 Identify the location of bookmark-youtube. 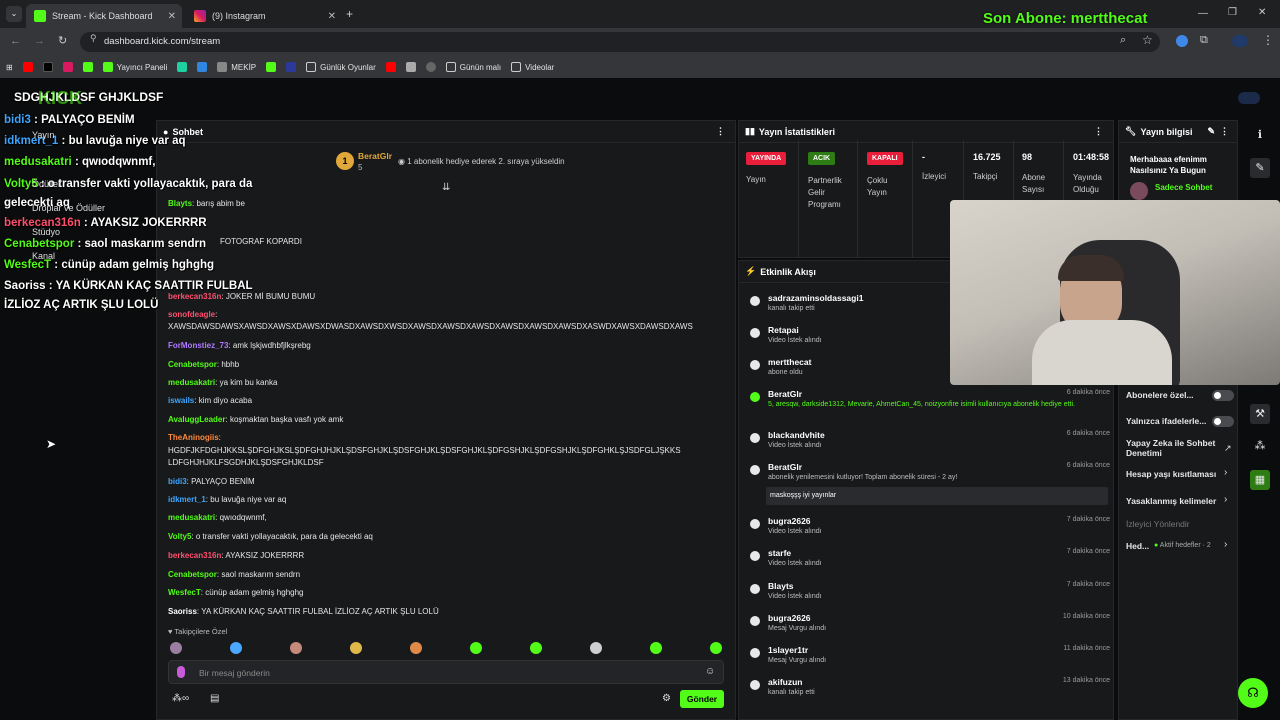
(390, 67).